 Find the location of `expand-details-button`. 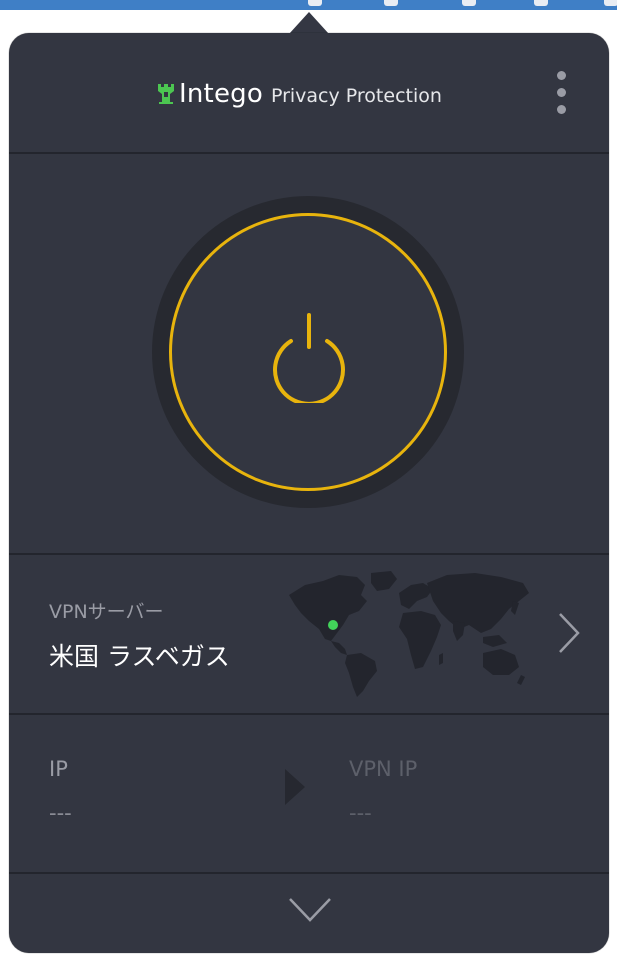

expand-details-button is located at coordinates (309, 913).